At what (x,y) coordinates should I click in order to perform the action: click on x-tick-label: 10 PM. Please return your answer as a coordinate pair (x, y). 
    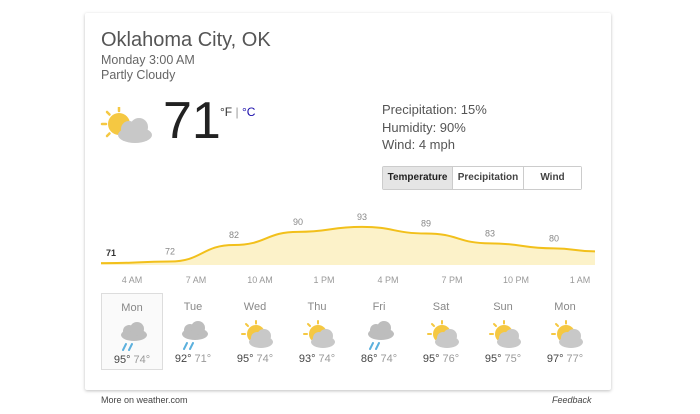
    Looking at the image, I should click on (516, 280).